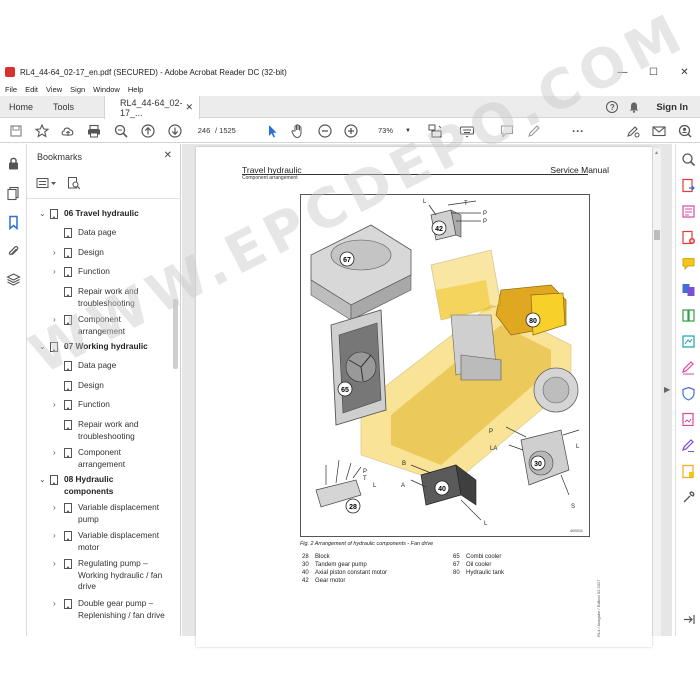 Image resolution: width=700 pixels, height=700 pixels. I want to click on close-window-button: ✕, so click(684, 72).